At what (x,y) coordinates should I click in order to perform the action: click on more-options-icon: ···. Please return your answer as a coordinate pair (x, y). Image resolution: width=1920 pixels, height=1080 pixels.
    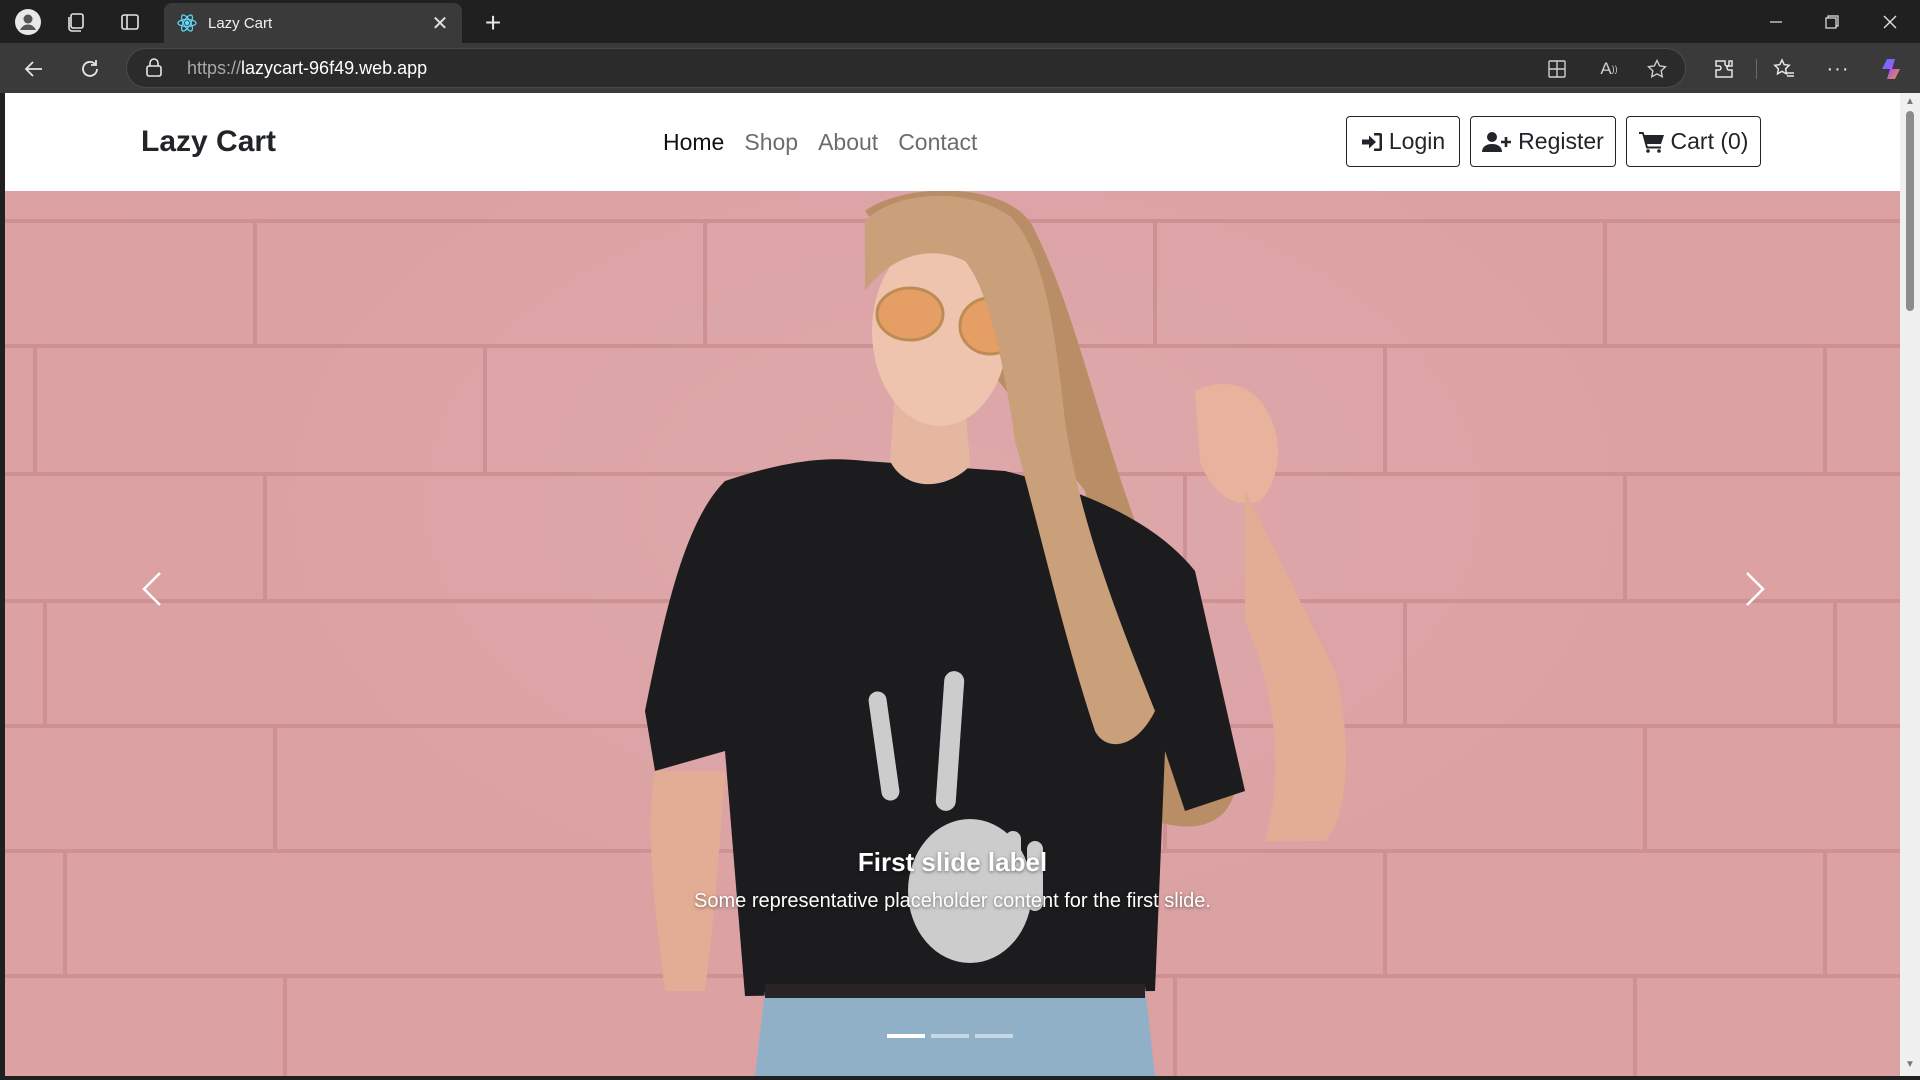
    Looking at the image, I should click on (1838, 69).